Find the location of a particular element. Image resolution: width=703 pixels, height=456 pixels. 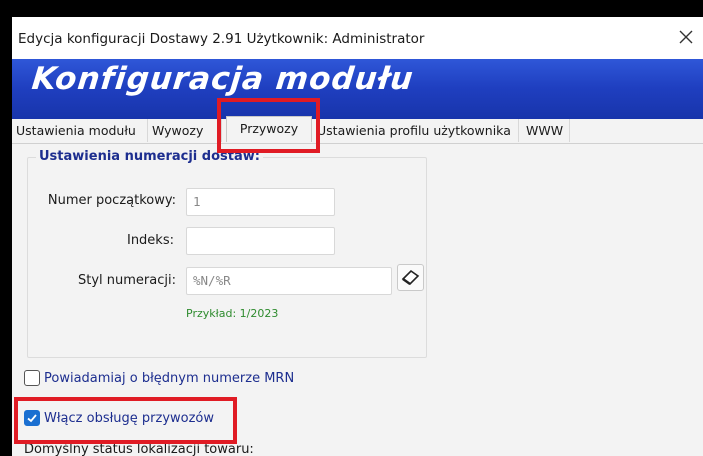

numbering-example: Przykład: 1/2023 is located at coordinates (232, 313).